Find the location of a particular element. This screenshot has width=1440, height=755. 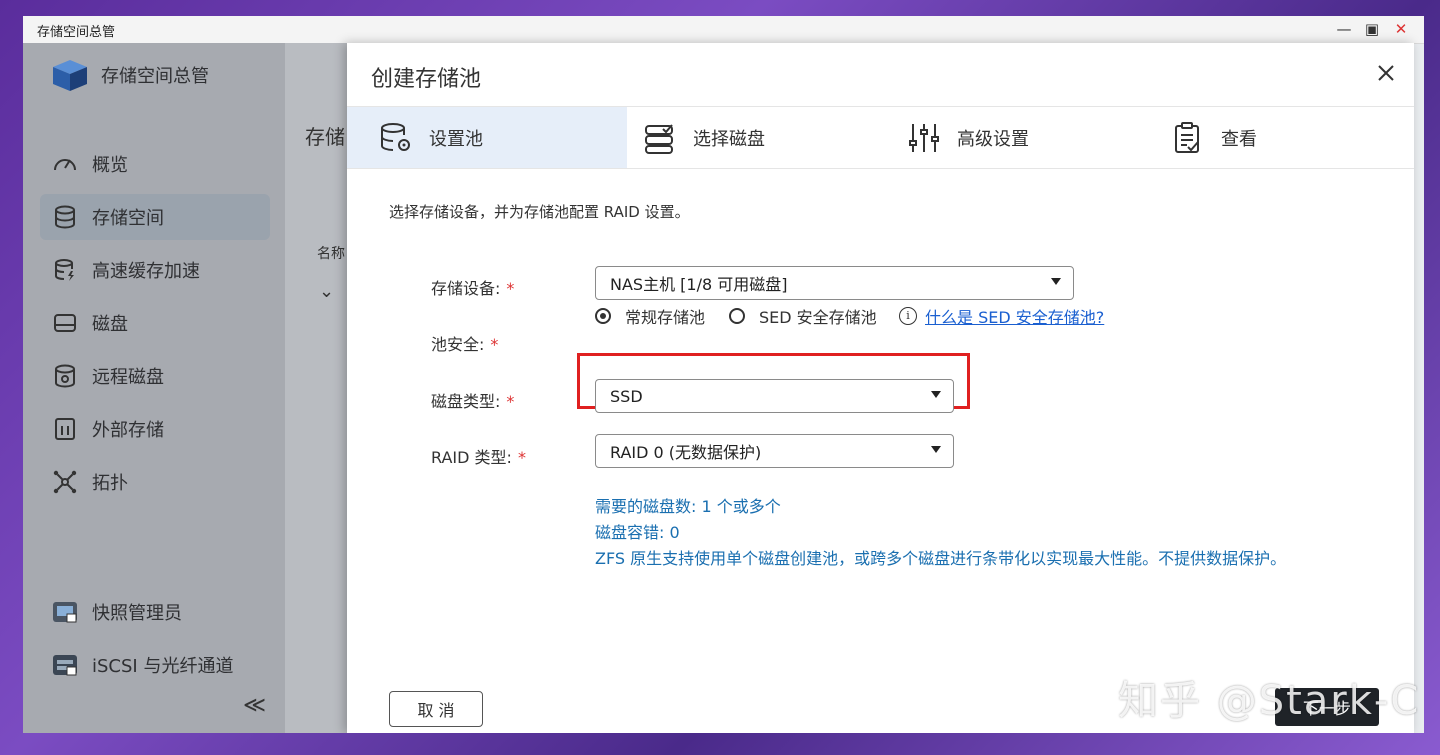

close-icon is located at coordinates (1386, 73).